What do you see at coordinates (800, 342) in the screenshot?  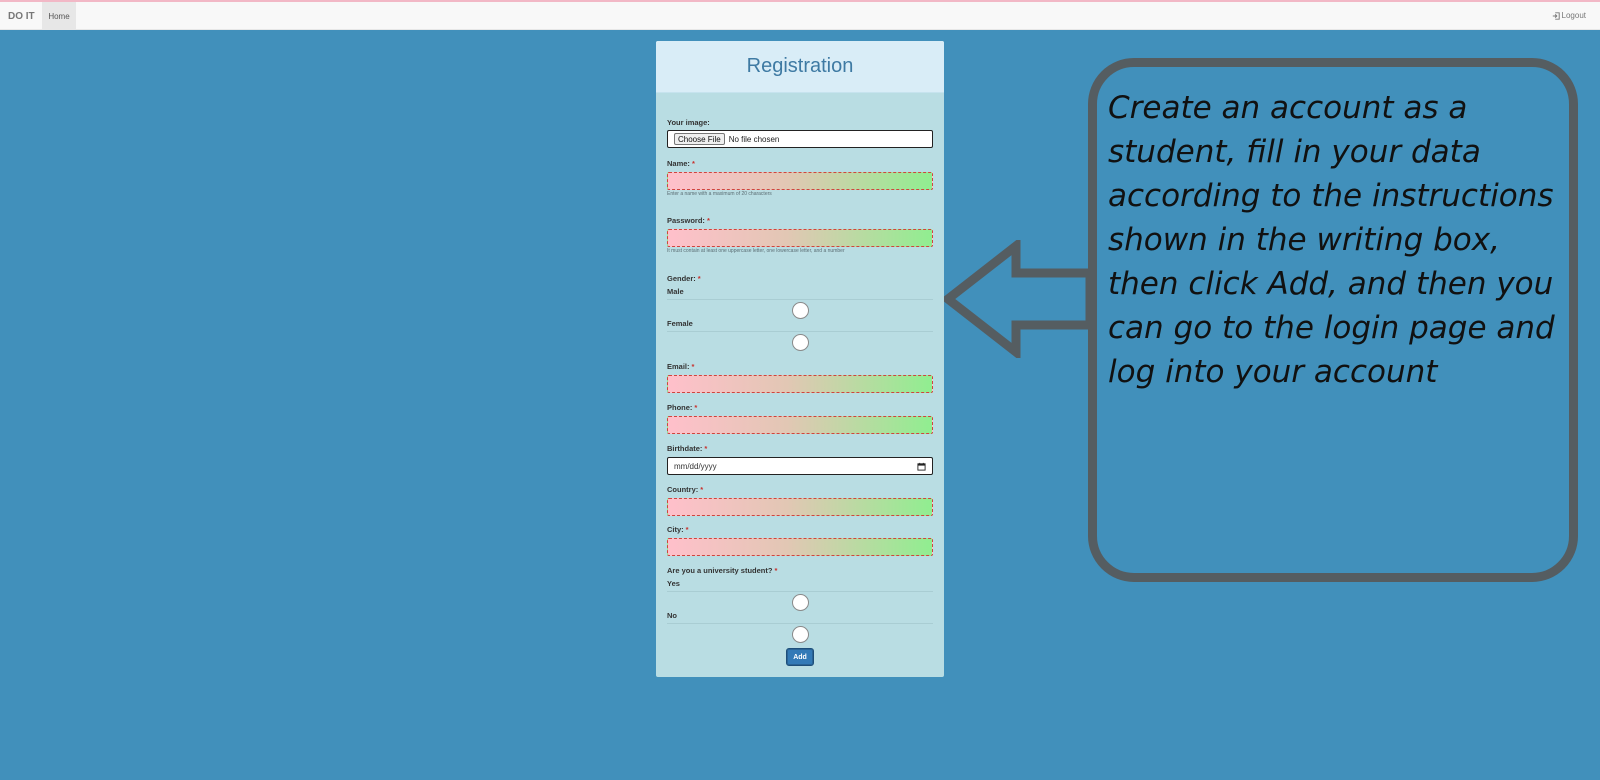 I see `gender-female-radio` at bounding box center [800, 342].